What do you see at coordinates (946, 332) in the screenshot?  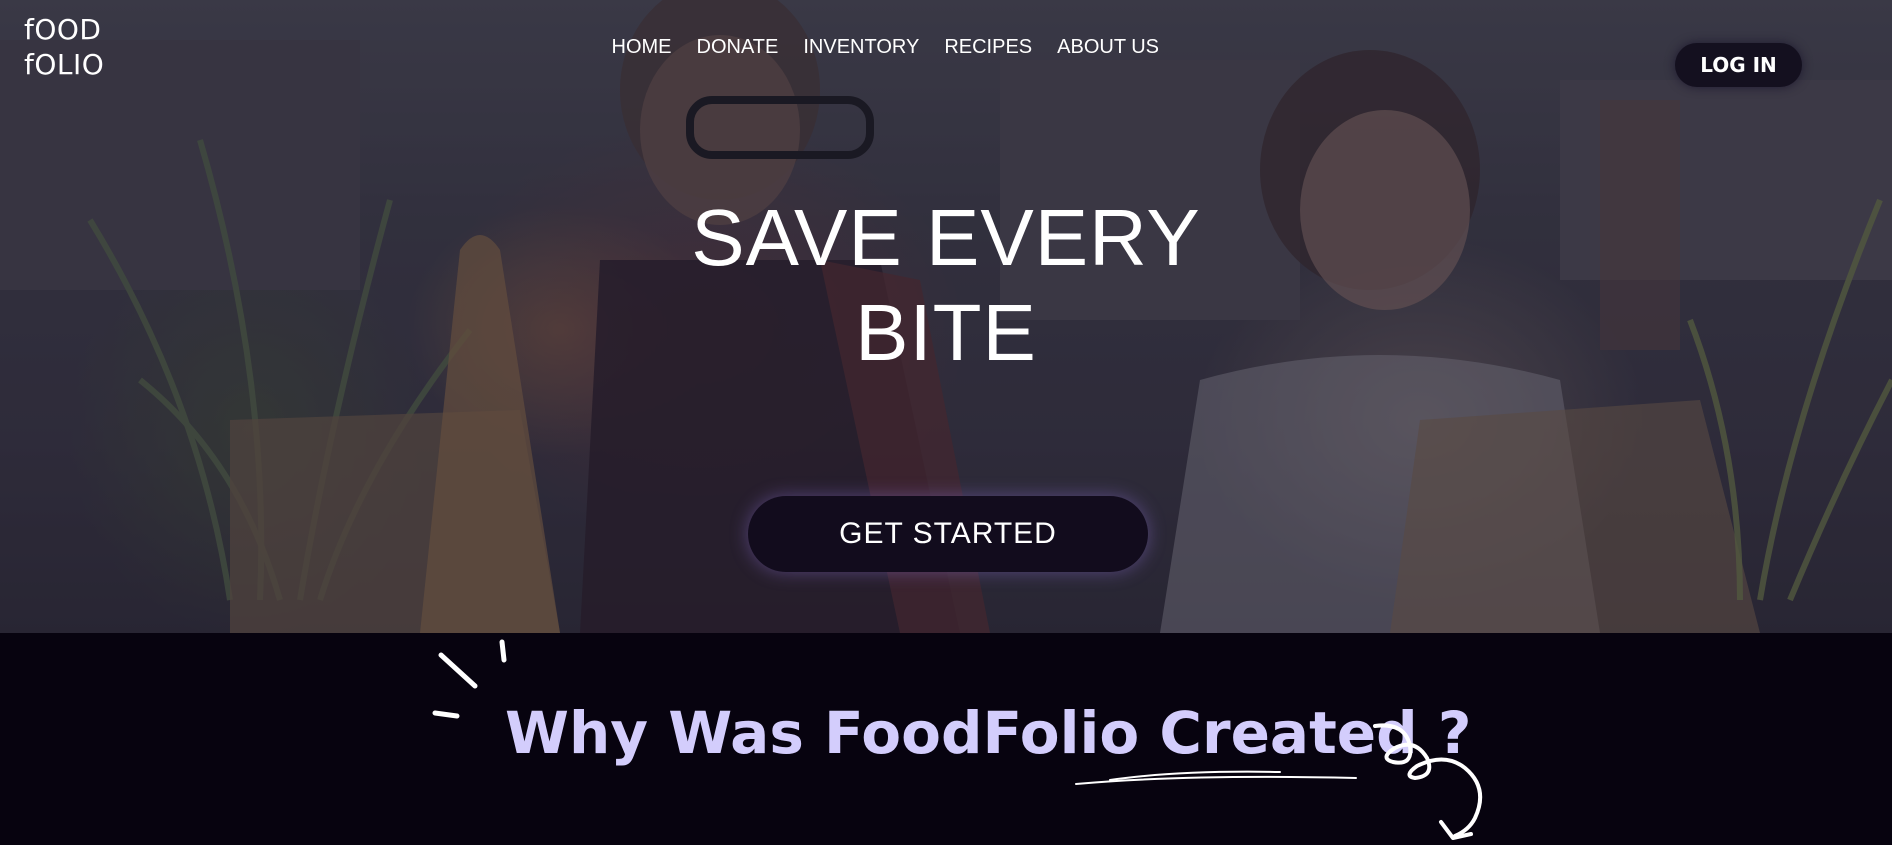 I see `hero-title-line-2: BITE` at bounding box center [946, 332].